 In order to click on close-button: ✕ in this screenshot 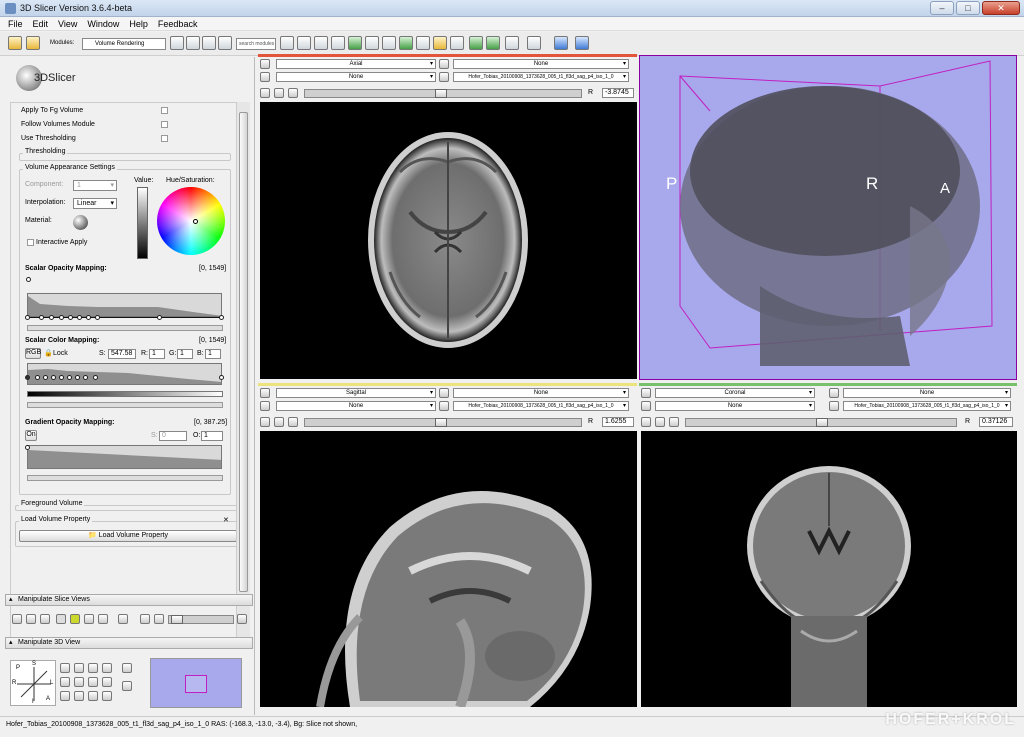, I will do `click(1001, 8)`.